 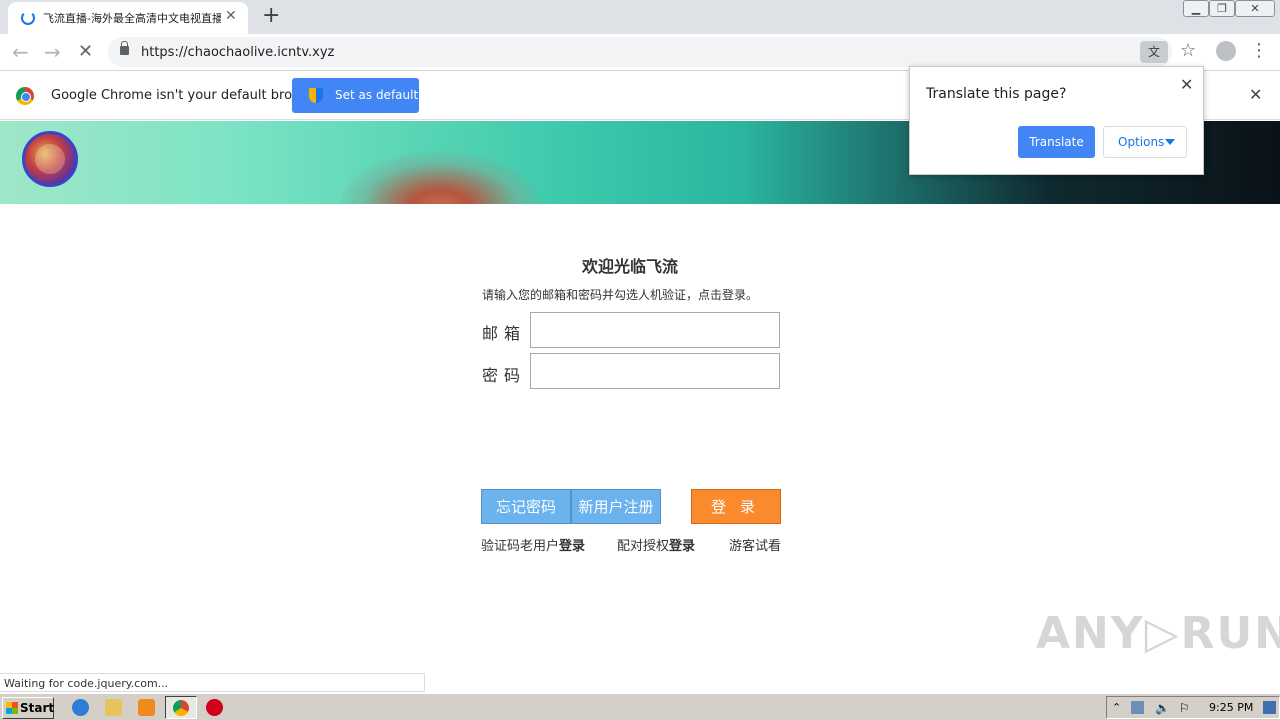 What do you see at coordinates (1158, 633) in the screenshot?
I see `anyrun-watermark: ANY▷RUN` at bounding box center [1158, 633].